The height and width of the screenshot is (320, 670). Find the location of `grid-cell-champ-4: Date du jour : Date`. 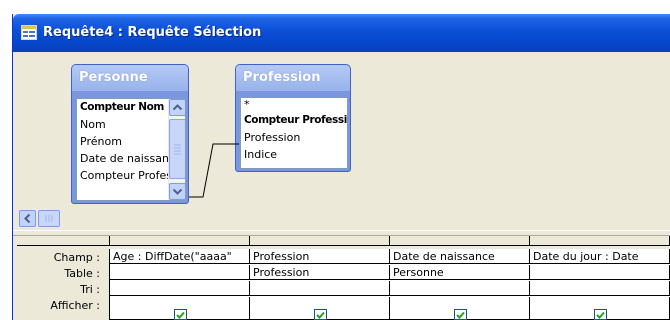

grid-cell-champ-4: Date du jour : Date is located at coordinates (600, 256).